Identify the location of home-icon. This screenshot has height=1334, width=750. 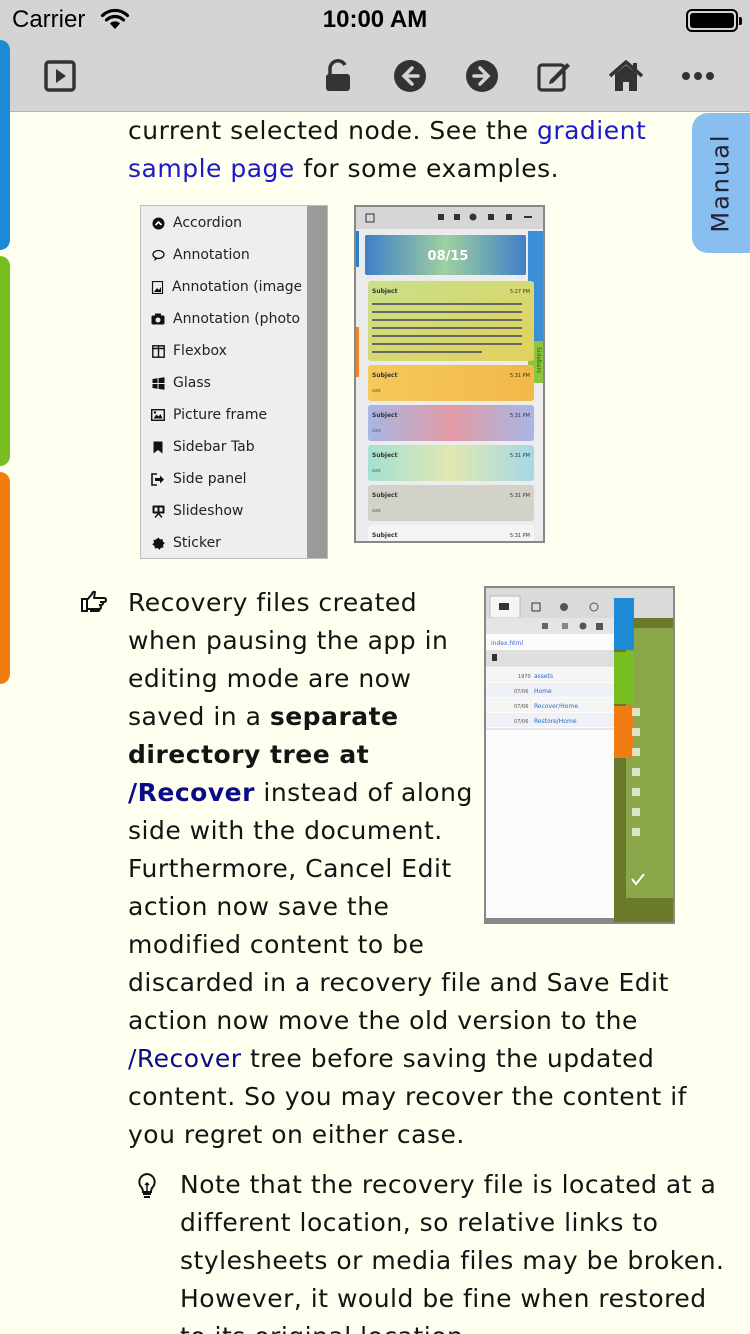
(626, 75).